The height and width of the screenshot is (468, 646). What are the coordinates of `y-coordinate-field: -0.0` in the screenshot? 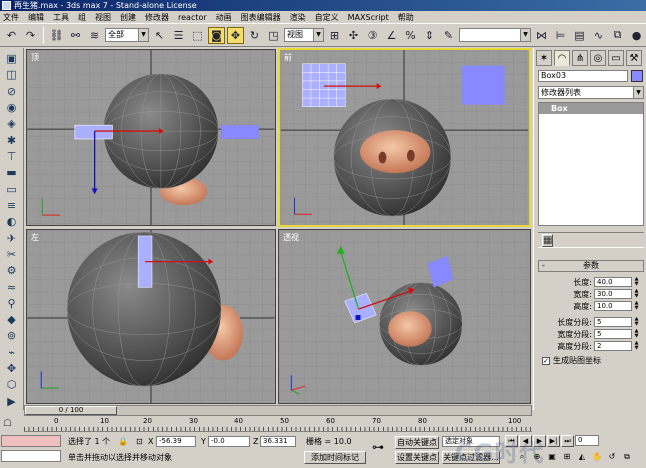 It's located at (229, 441).